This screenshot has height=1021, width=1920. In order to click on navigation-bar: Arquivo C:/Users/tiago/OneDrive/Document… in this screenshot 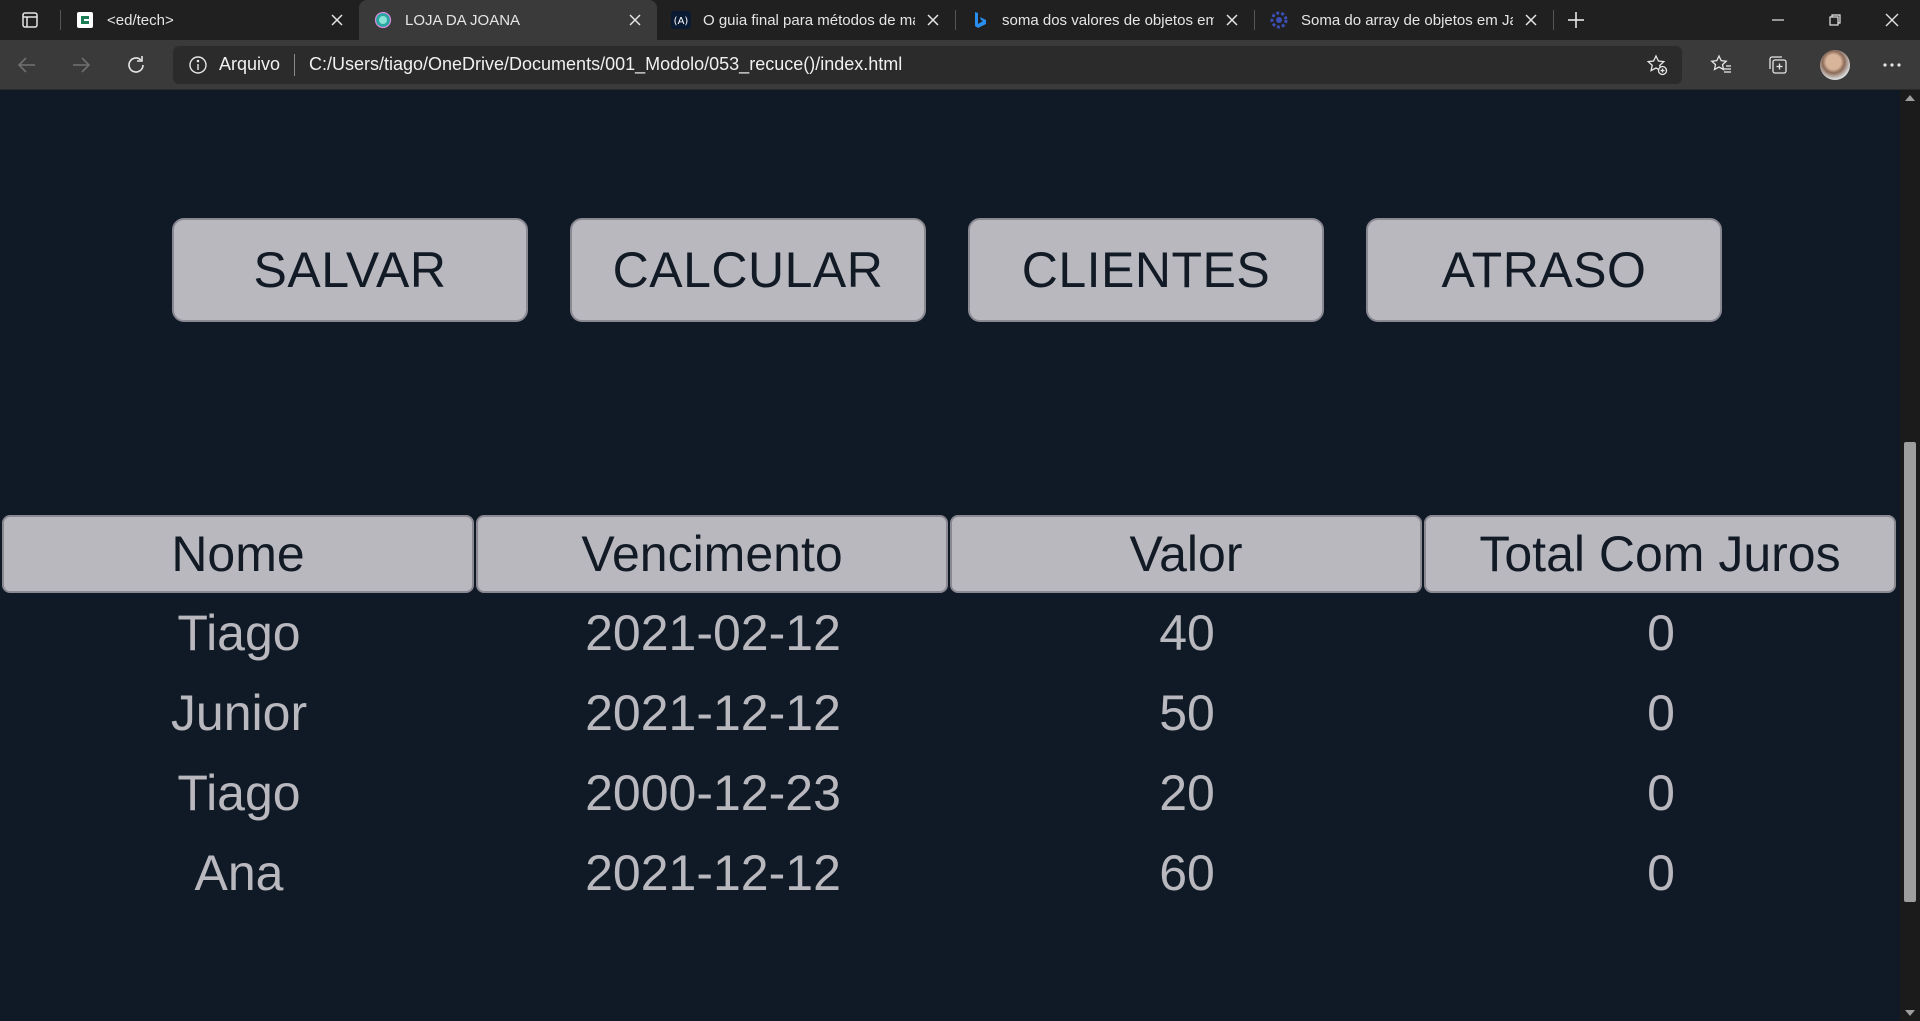, I will do `click(960, 65)`.